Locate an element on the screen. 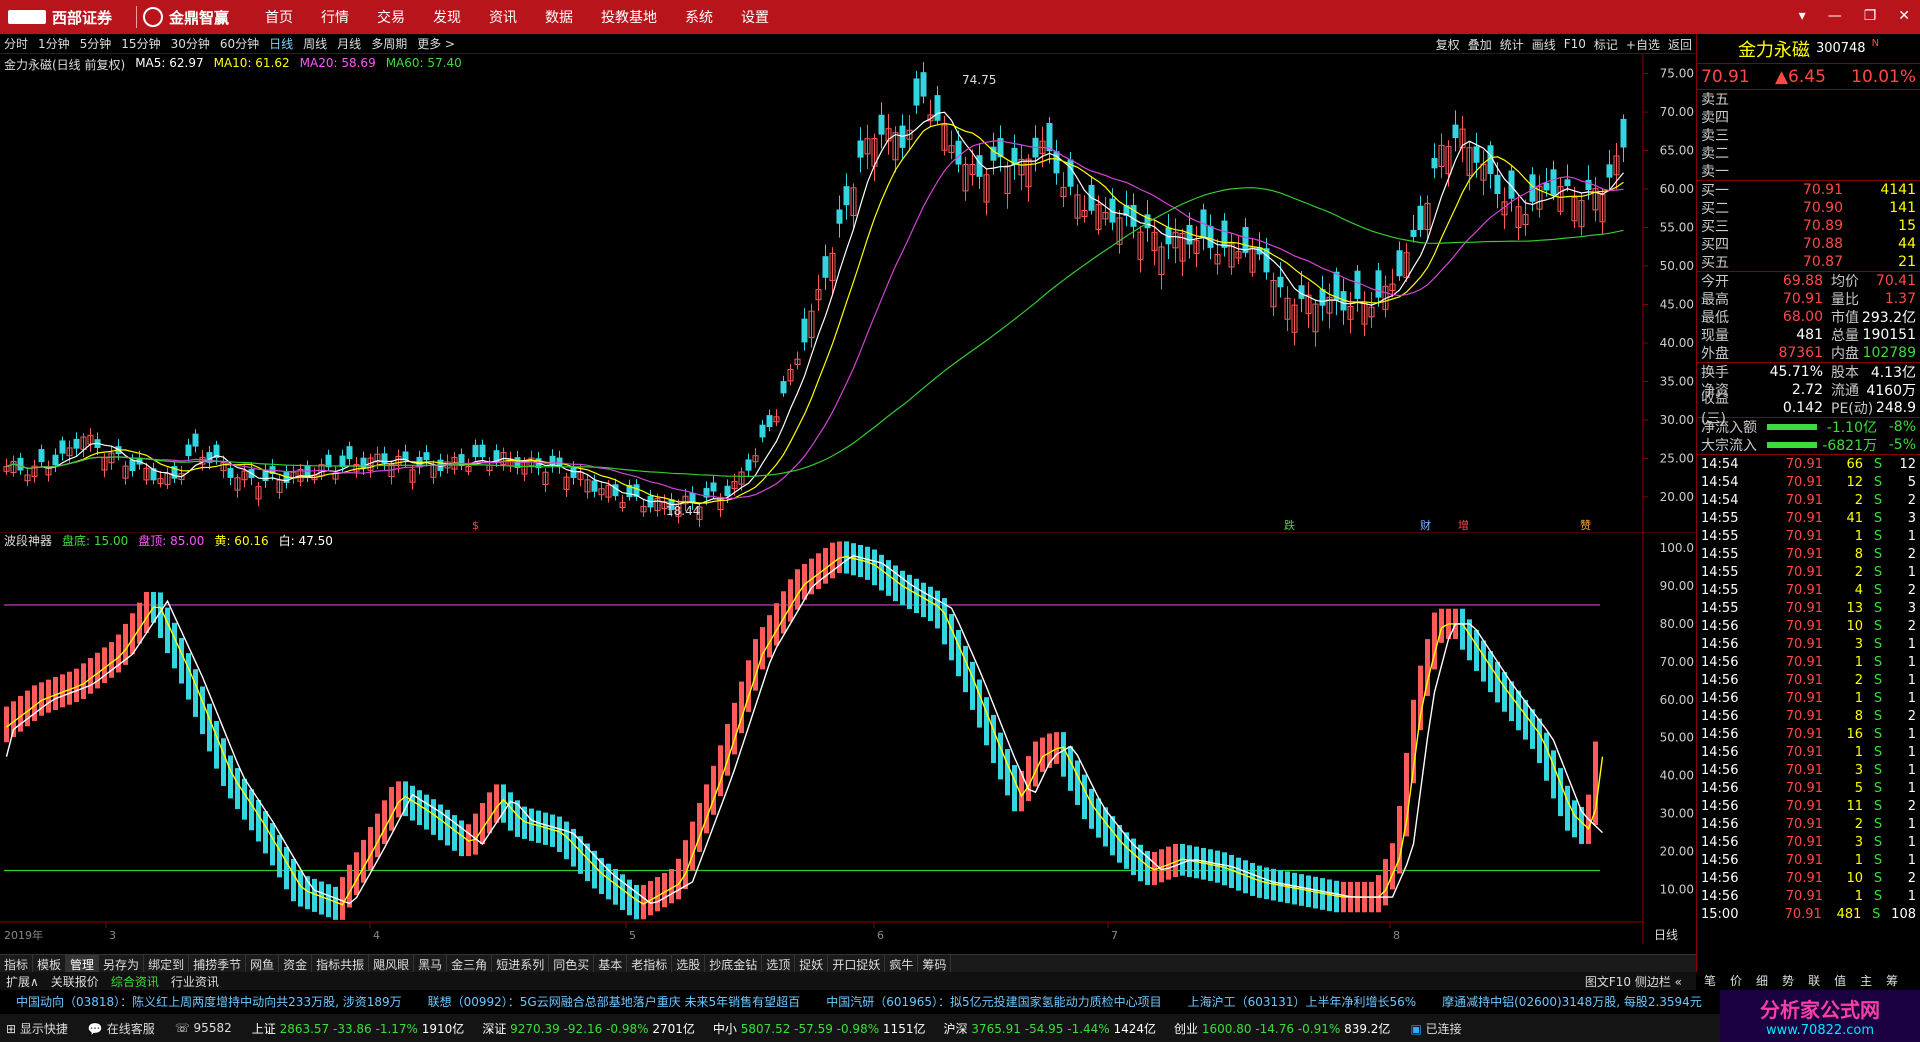 The height and width of the screenshot is (1042, 1920). tool-draw: 画线 is located at coordinates (1544, 44).